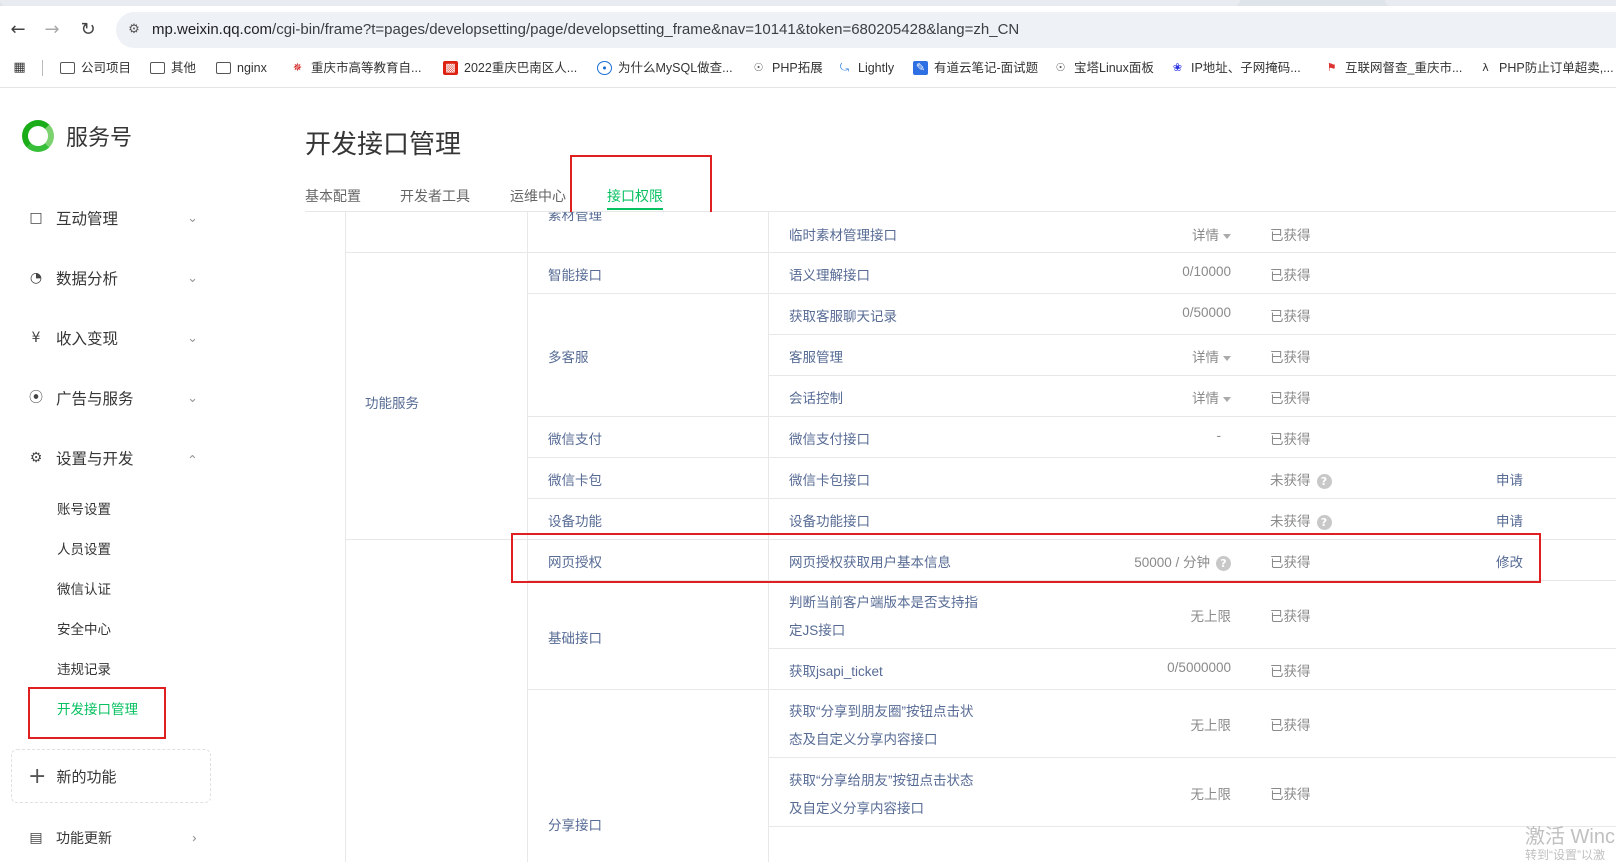 The image size is (1616, 863). What do you see at coordinates (575, 275) in the screenshot?
I see `subcategory-cell: 智能接口` at bounding box center [575, 275].